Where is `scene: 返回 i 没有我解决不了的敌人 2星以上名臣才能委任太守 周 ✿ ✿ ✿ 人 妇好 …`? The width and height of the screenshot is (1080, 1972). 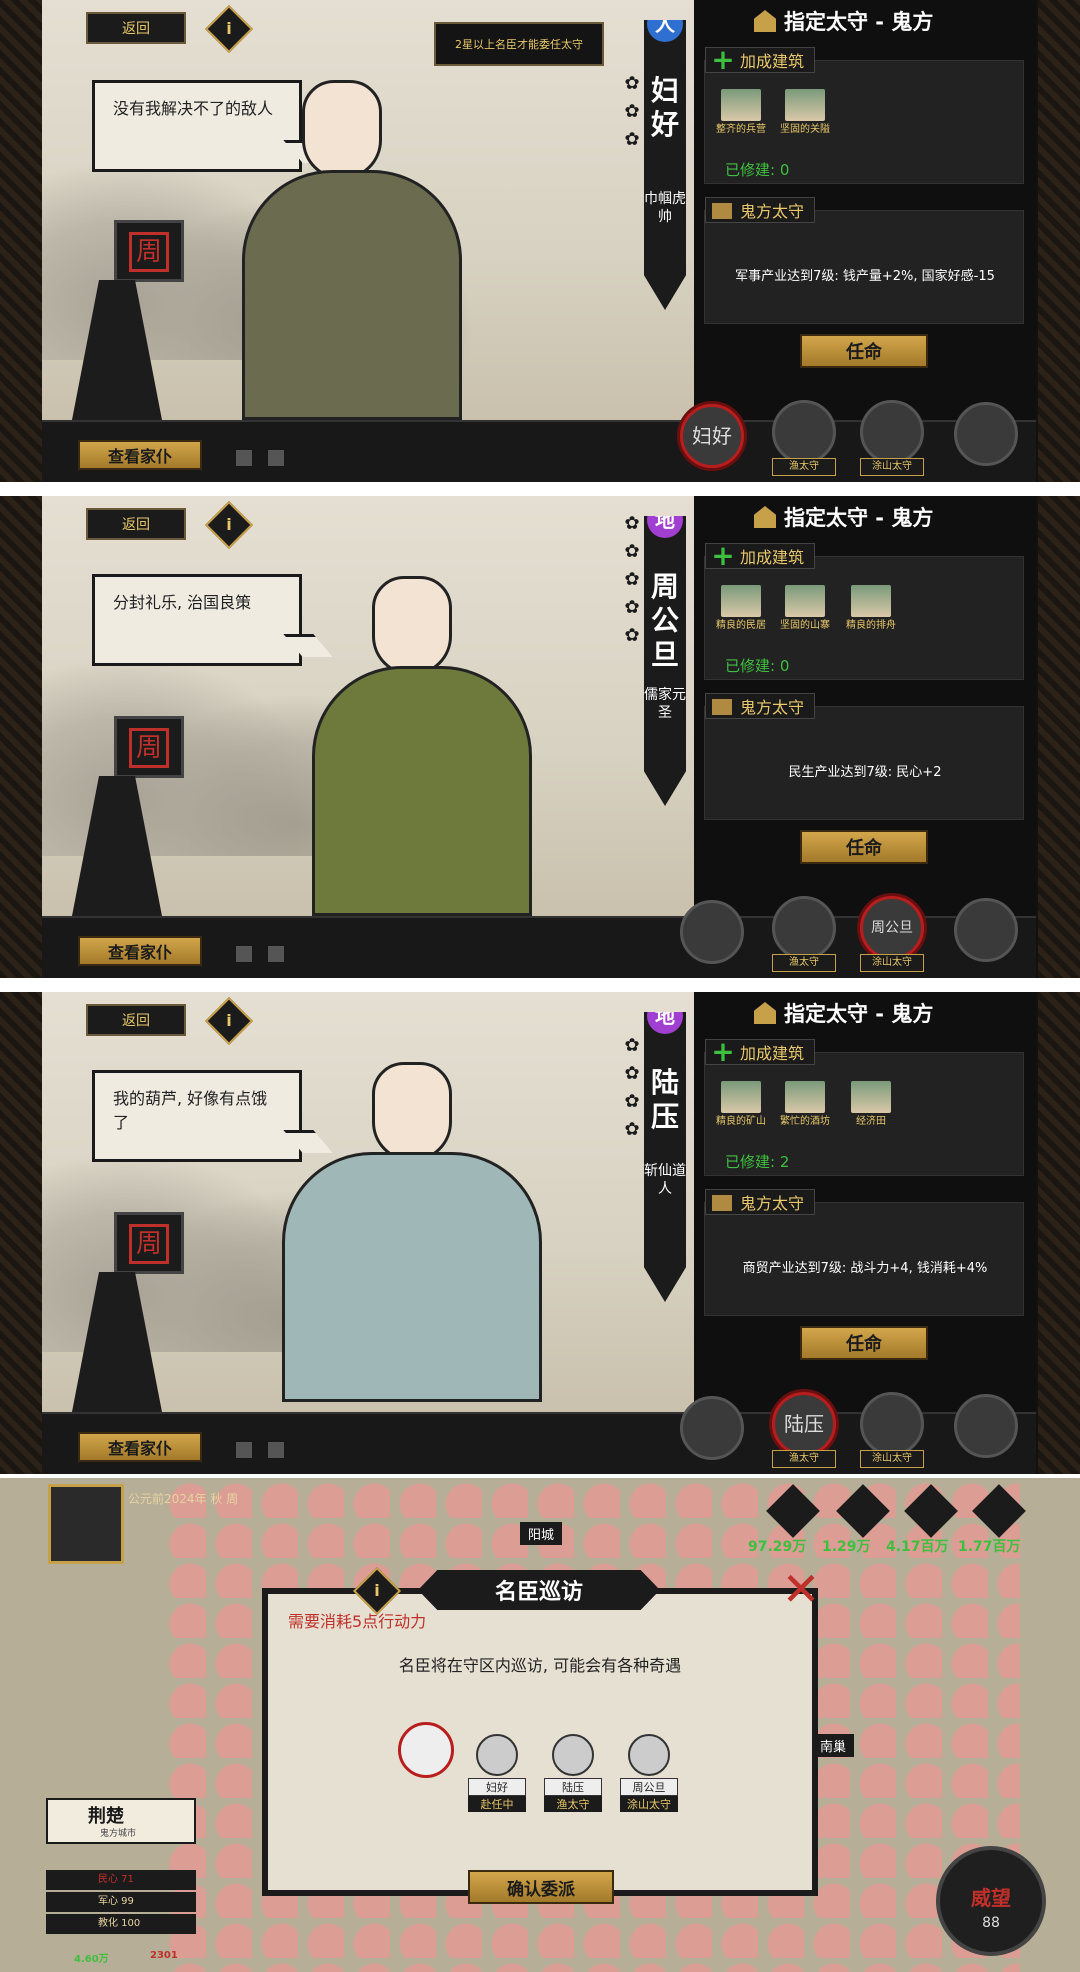 scene: 返回 i 没有我解决不了的敌人 2星以上名臣才能委任太守 周 ✿ ✿ ✿ 人 妇好 … is located at coordinates (368, 210).